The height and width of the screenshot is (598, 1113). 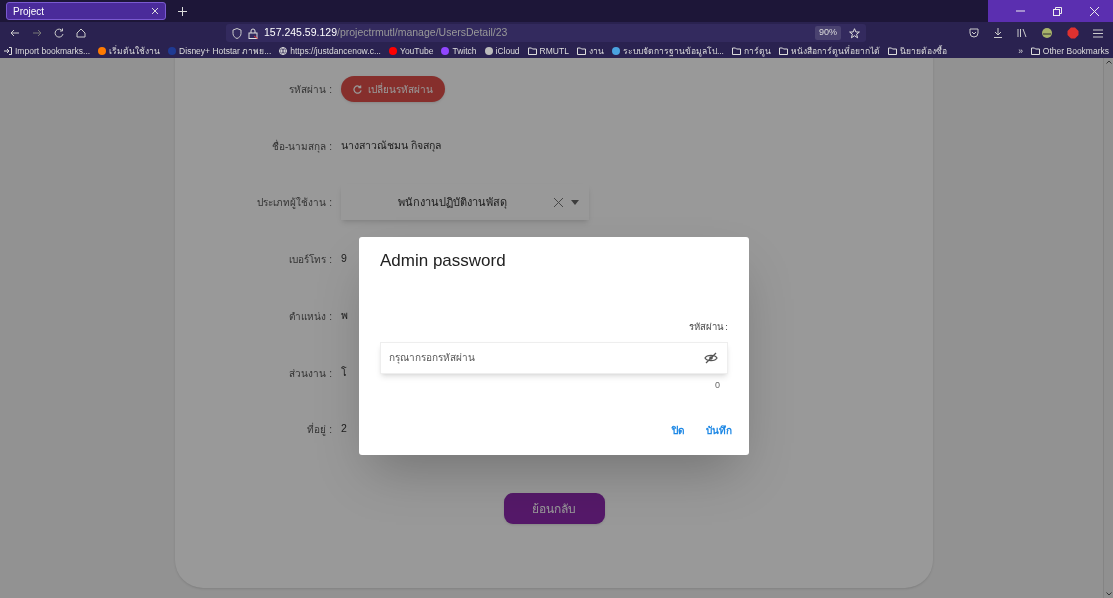 I want to click on back-icon, so click(x=15, y=33).